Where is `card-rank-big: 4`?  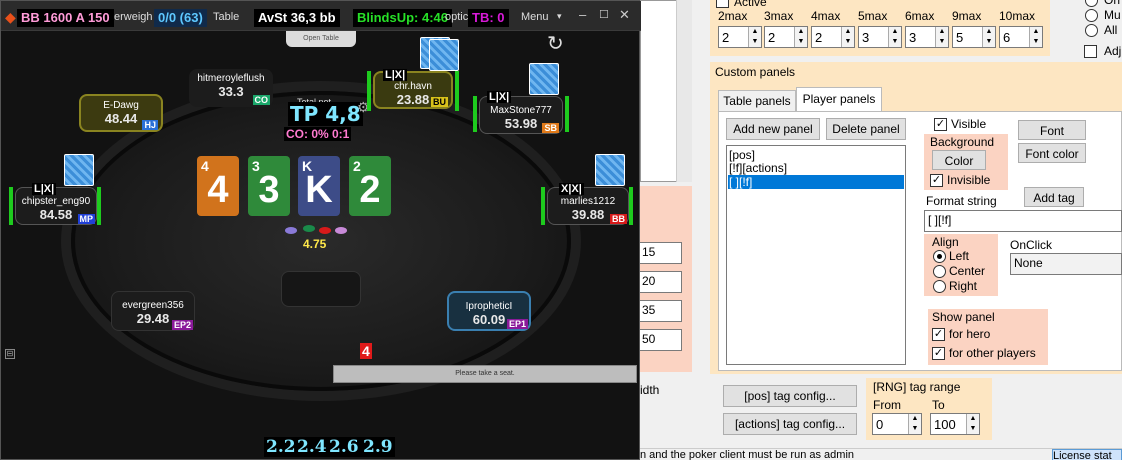
card-rank-big: 4 is located at coordinates (218, 190).